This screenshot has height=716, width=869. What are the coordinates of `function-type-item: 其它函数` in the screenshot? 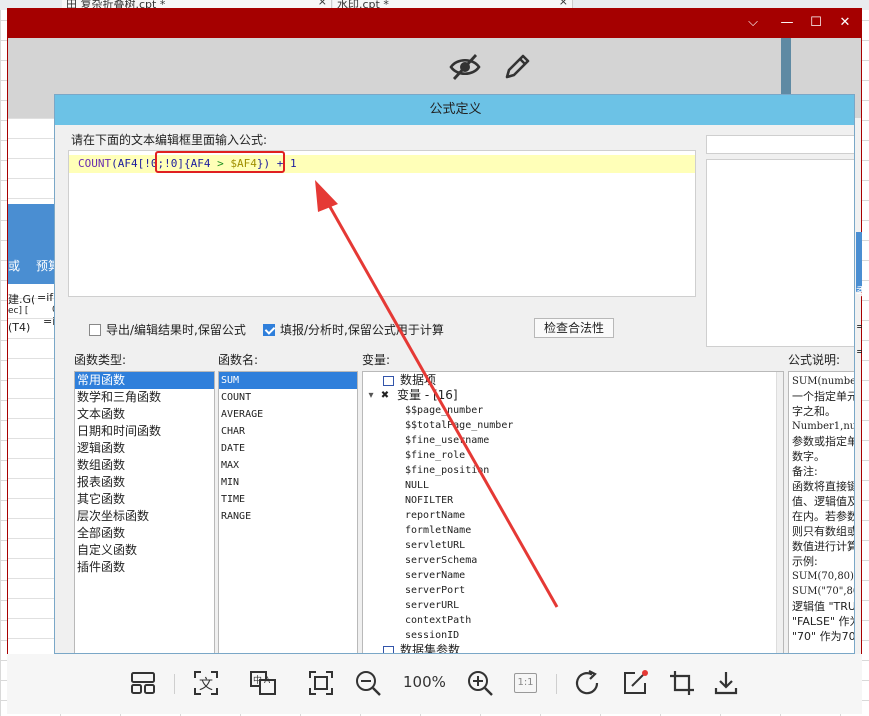 It's located at (144, 499).